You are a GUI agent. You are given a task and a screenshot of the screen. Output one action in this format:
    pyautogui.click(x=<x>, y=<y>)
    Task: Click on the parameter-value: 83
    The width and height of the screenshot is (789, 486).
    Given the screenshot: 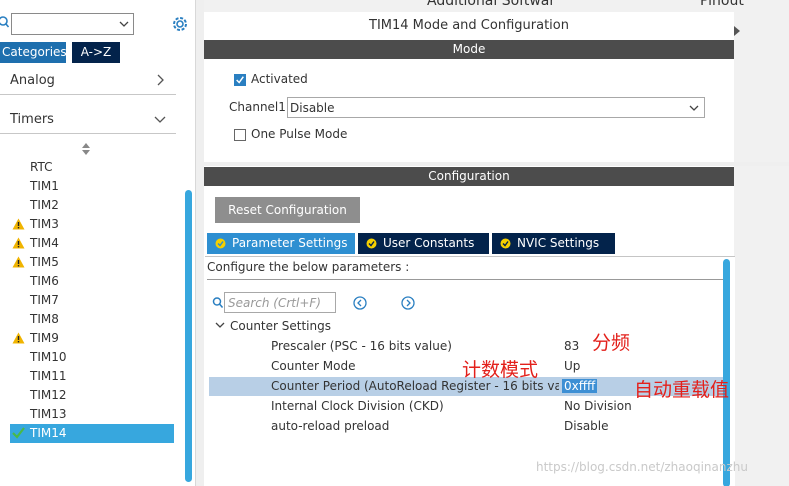 What is the action you would take?
    pyautogui.click(x=571, y=346)
    